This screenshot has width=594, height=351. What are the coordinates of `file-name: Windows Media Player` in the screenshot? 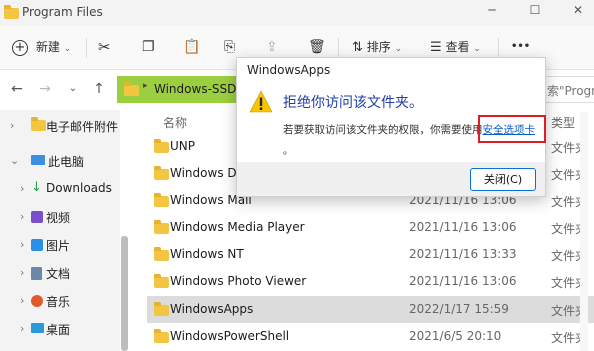 It's located at (237, 227).